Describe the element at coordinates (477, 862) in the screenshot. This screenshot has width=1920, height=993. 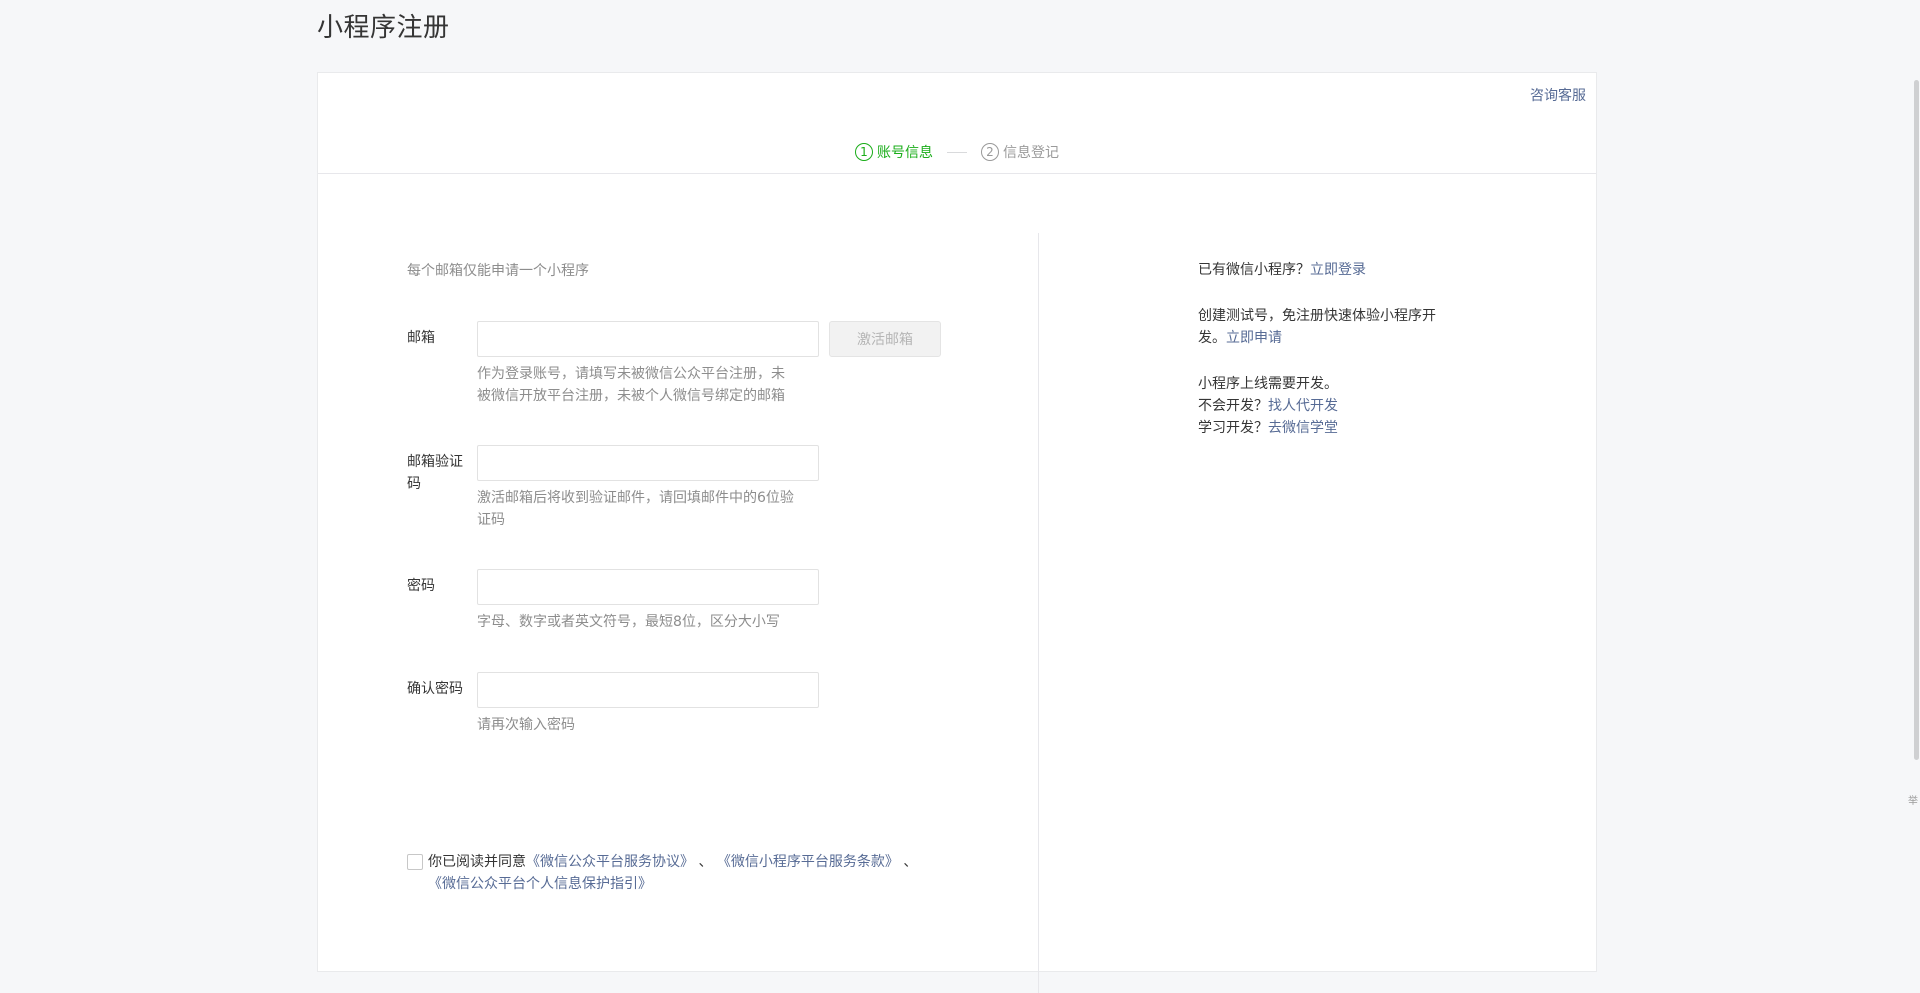
I see `agreement-prefix: 你已阅读并同意` at that location.